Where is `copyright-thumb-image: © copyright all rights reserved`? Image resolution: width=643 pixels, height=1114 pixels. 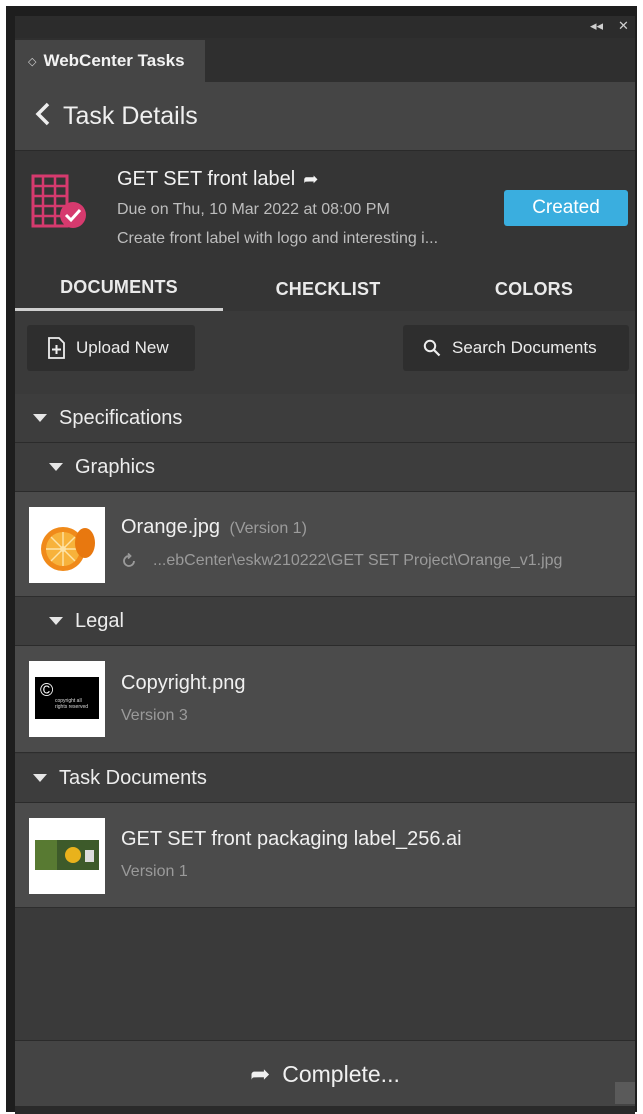 copyright-thumb-image: © copyright all rights reserved is located at coordinates (67, 698).